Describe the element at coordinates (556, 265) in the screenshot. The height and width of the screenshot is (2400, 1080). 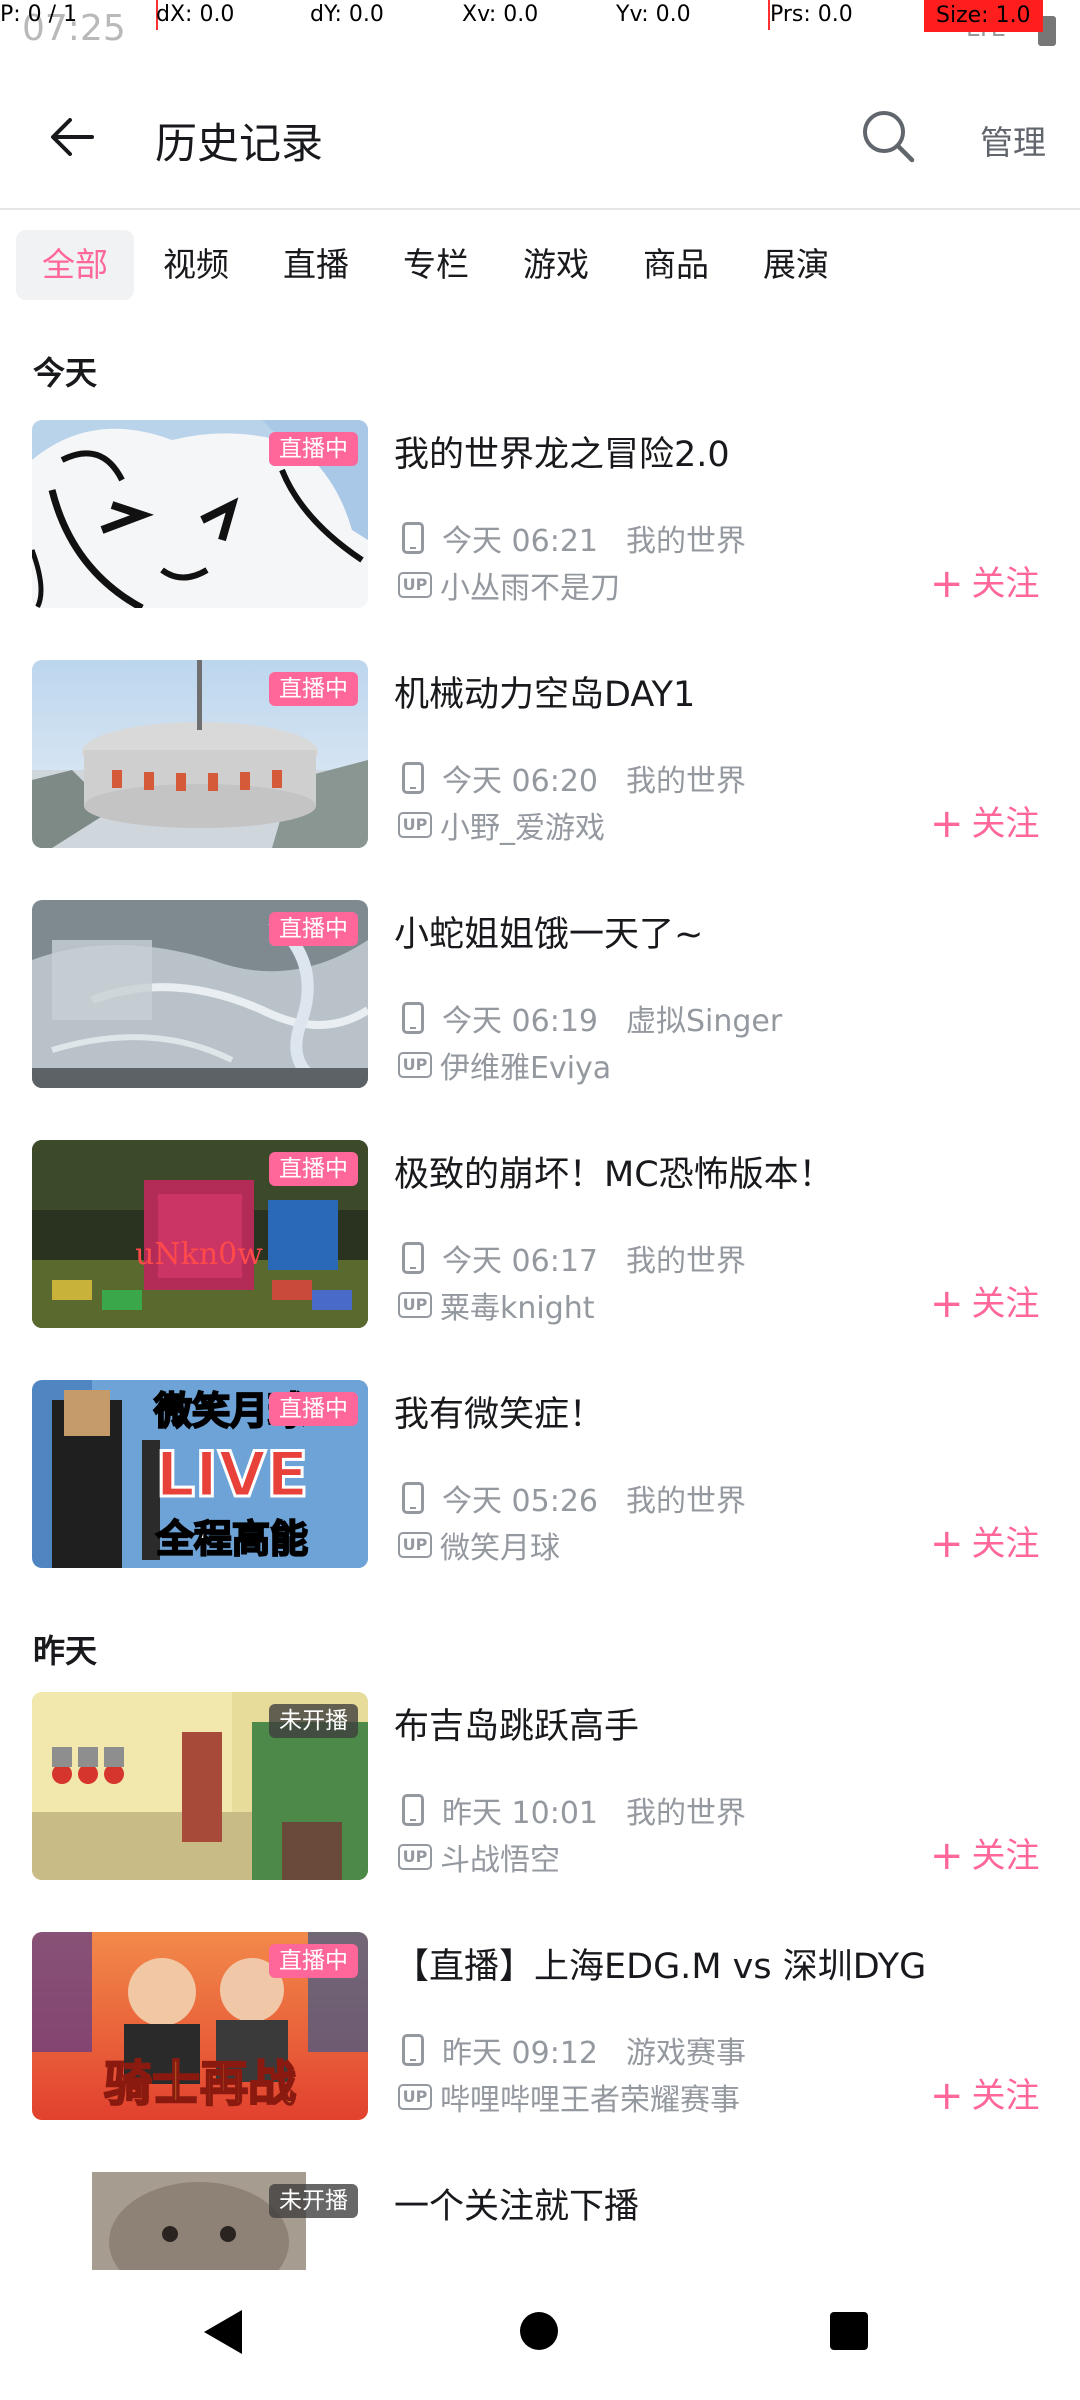
I see `tab-game: 游戏` at that location.